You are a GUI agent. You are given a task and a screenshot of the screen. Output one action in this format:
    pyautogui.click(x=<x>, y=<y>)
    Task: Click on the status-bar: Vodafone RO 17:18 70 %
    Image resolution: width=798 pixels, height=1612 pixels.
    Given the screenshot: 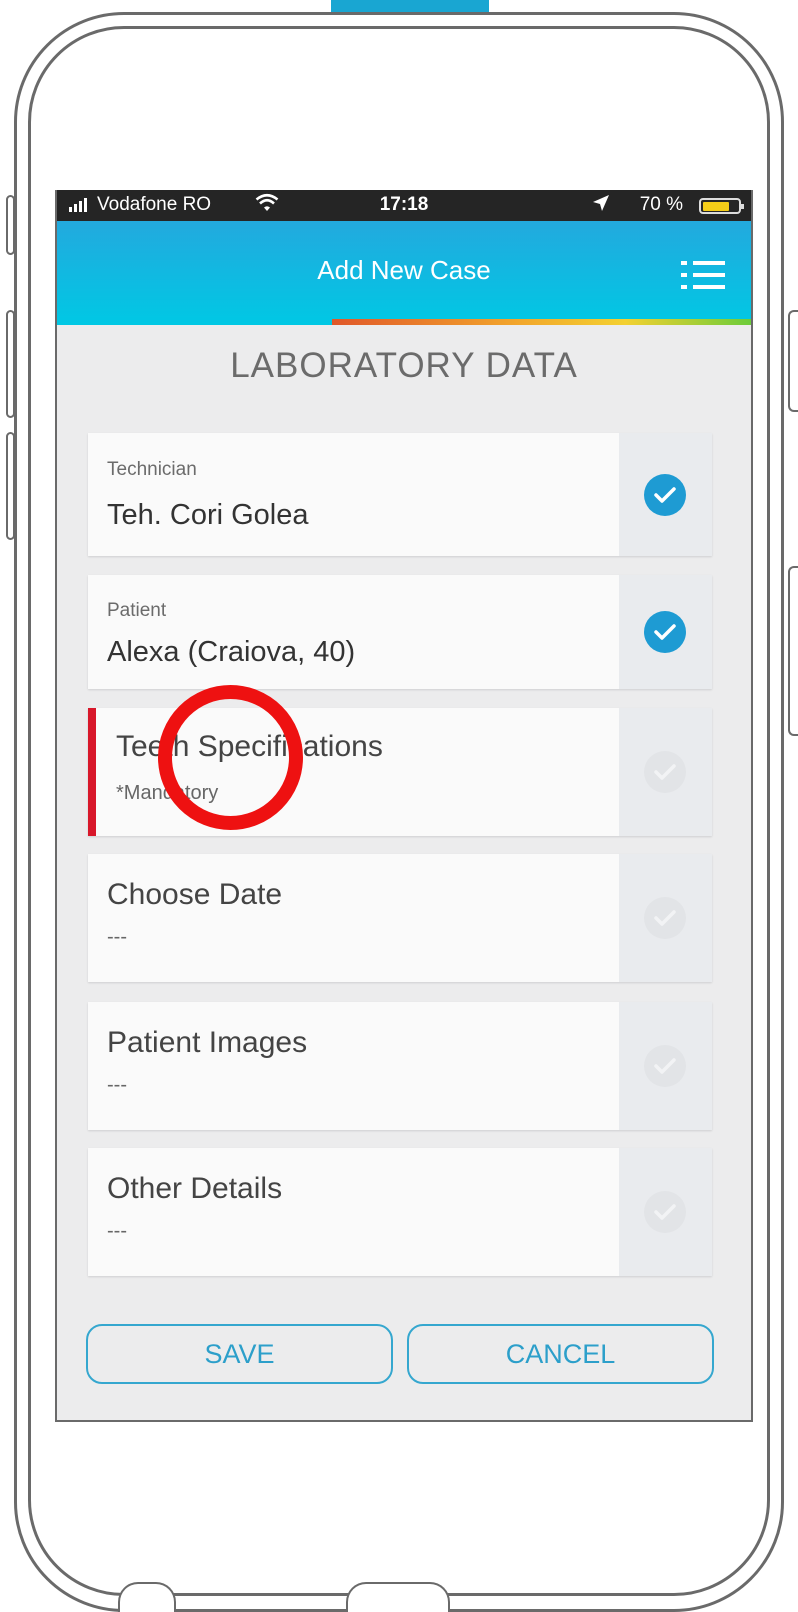 What is the action you would take?
    pyautogui.click(x=404, y=205)
    